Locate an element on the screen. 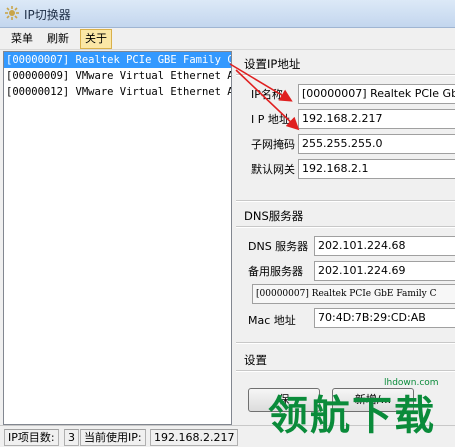  watermark-text: 领航下载 is located at coordinates (352, 416).